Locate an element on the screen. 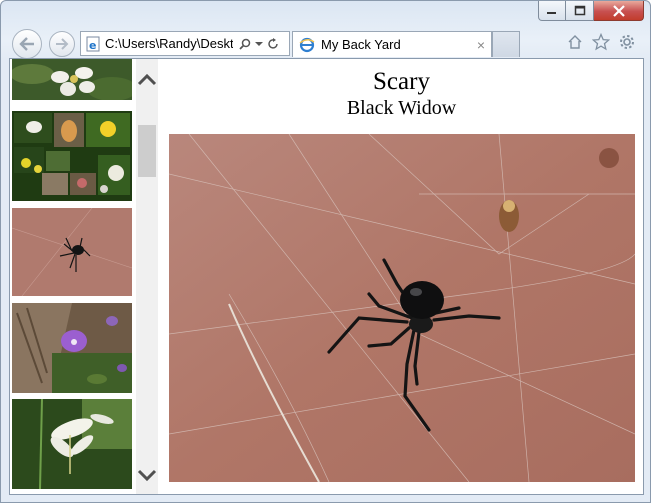 This screenshot has height=503, width=651. white-flower-image is located at coordinates (72, 81).